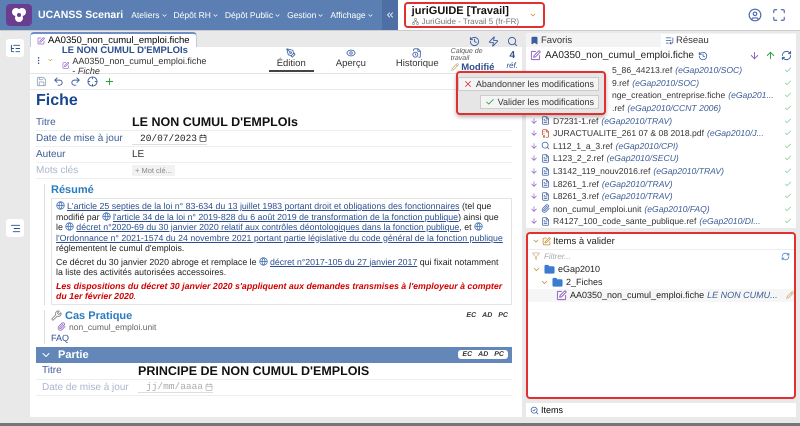  I want to click on law-link: l'article 34 de la loi n° 2019-828 du 6 août 2019 de transformation de la fonction publique, so click(285, 217).